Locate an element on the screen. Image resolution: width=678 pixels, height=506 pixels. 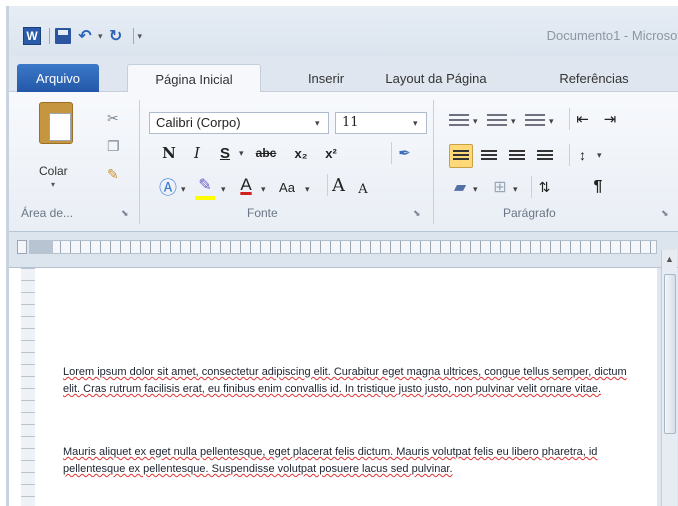
align-left-button is located at coordinates (461, 156).